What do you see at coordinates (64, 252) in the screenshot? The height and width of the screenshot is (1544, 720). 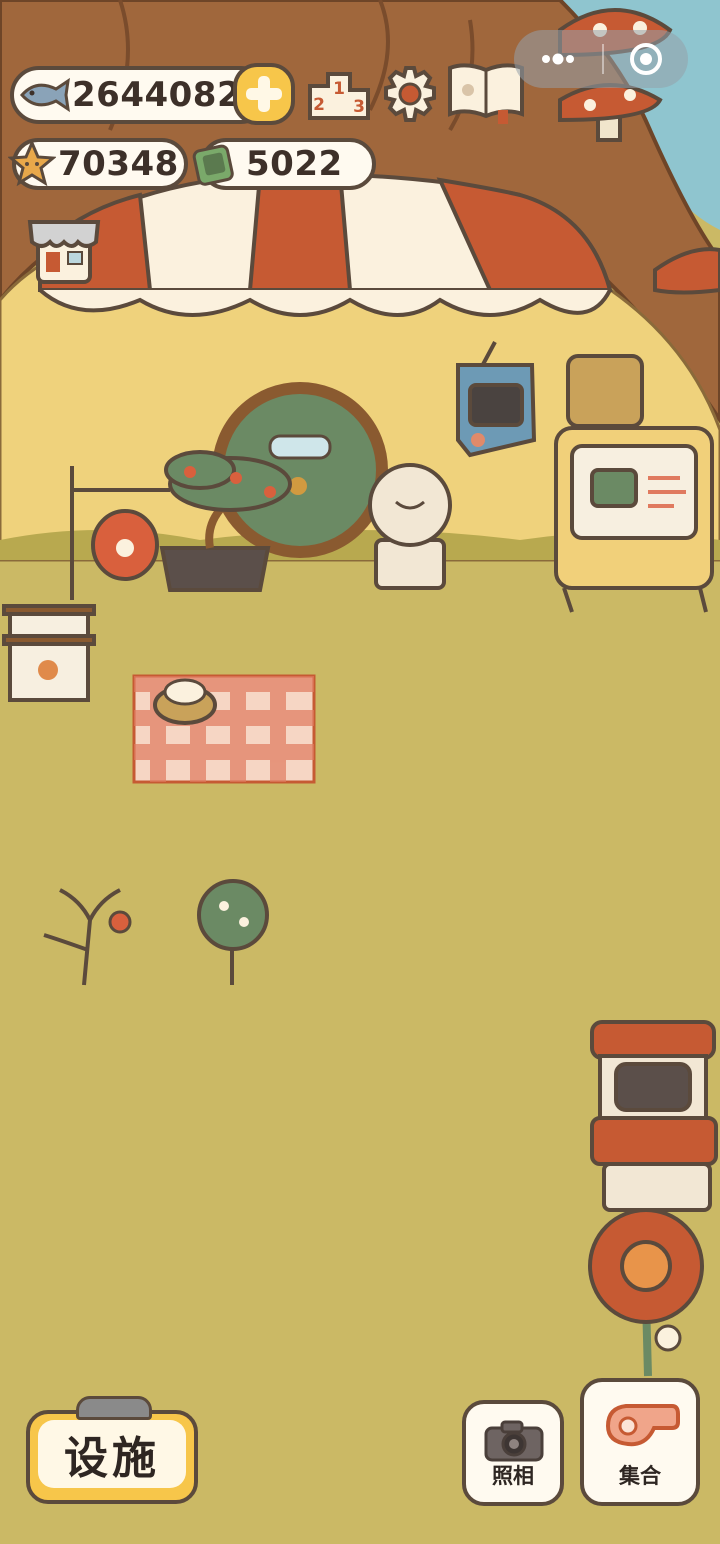 I see `shop-icon` at bounding box center [64, 252].